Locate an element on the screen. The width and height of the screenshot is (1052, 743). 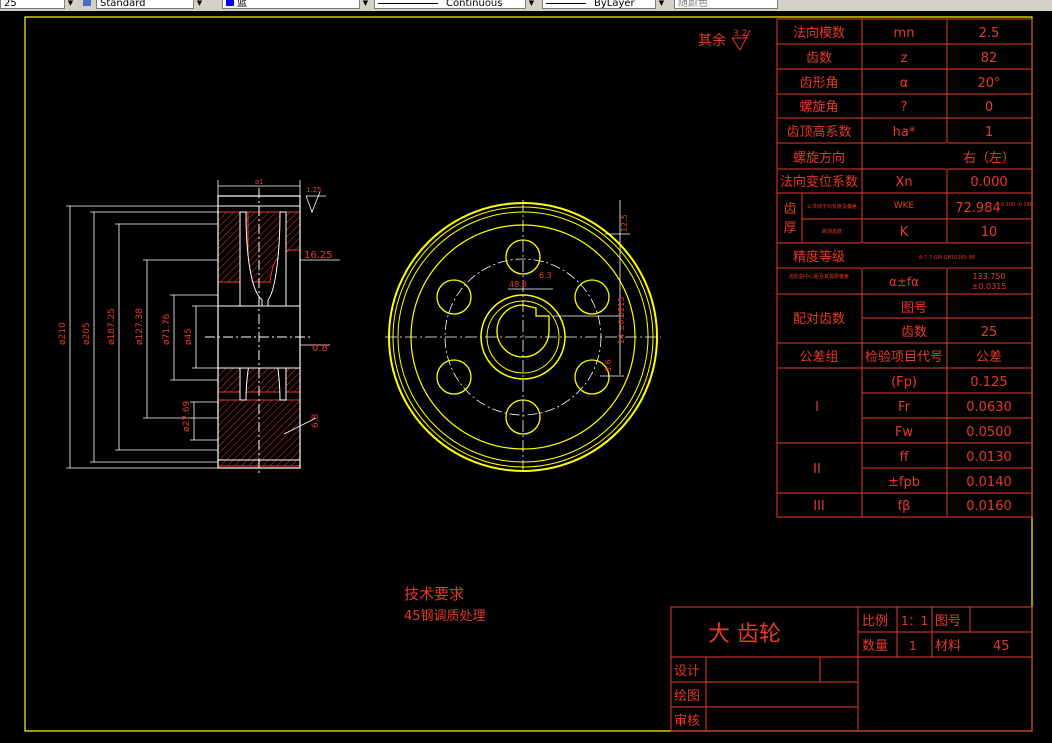
dim-width: ø1 is located at coordinates (259, 182).